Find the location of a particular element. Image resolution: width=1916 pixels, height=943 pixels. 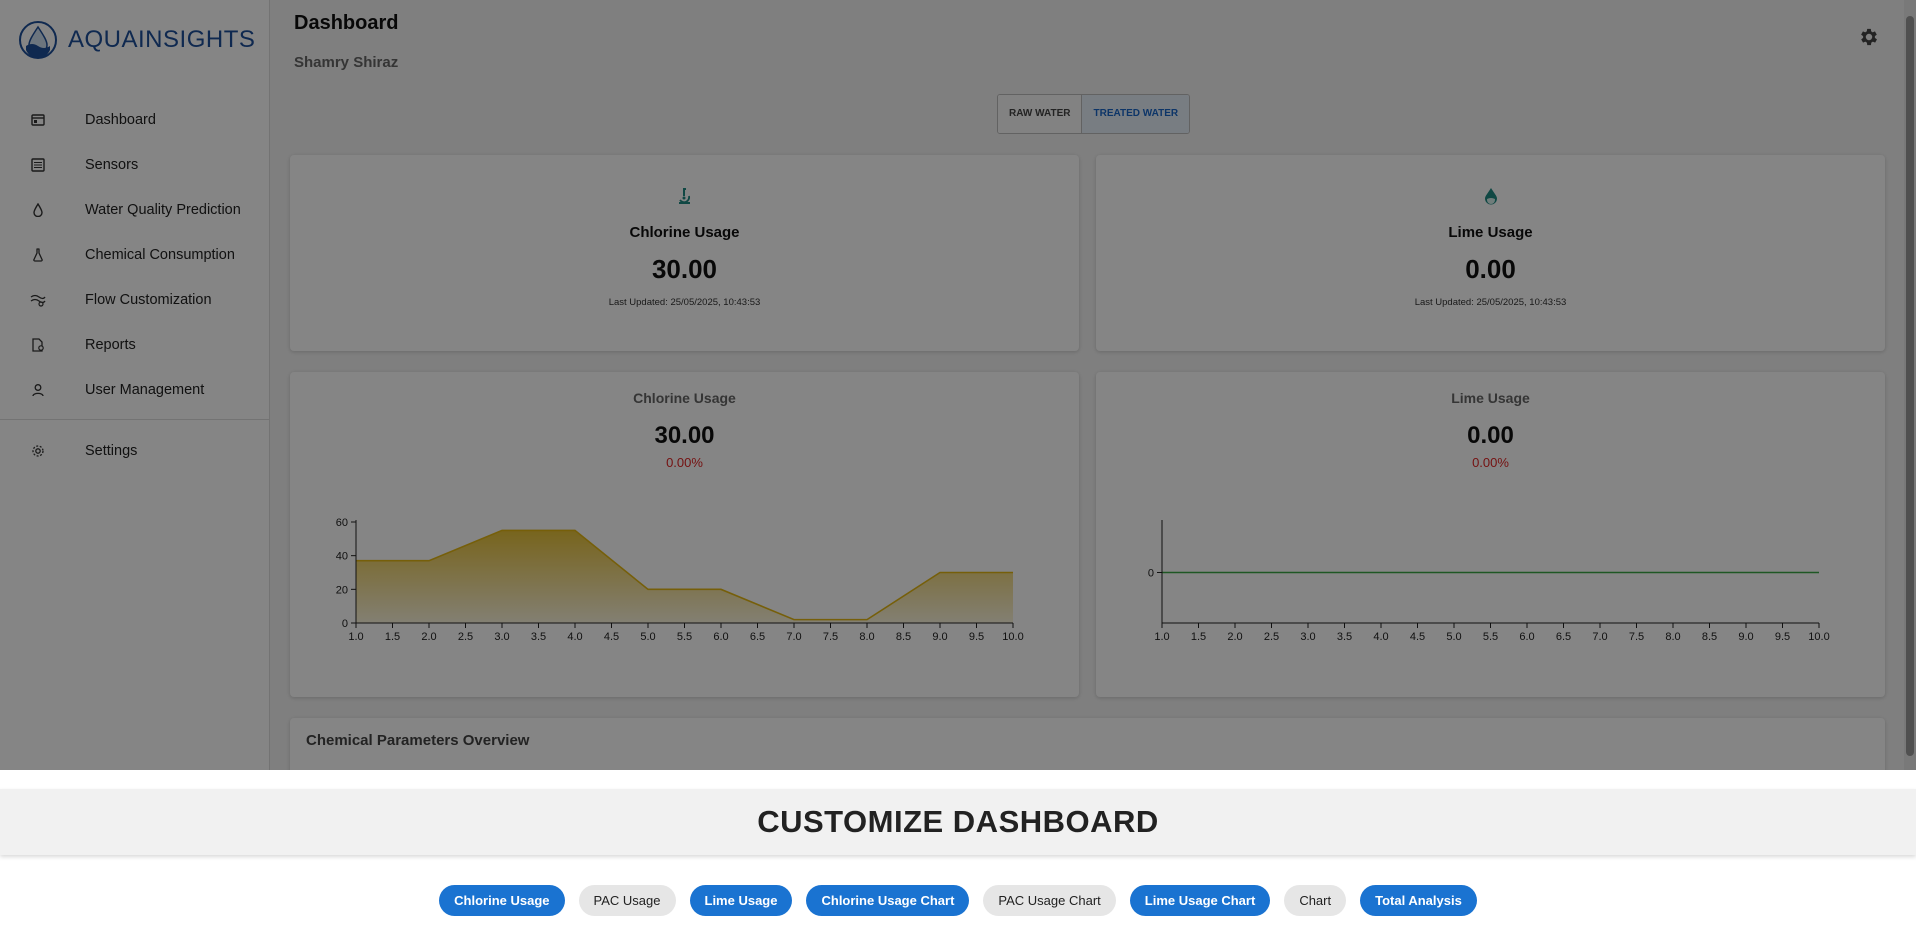

chip-chlorine-usage-chart: Chlorine Usage Chart is located at coordinates (888, 900).